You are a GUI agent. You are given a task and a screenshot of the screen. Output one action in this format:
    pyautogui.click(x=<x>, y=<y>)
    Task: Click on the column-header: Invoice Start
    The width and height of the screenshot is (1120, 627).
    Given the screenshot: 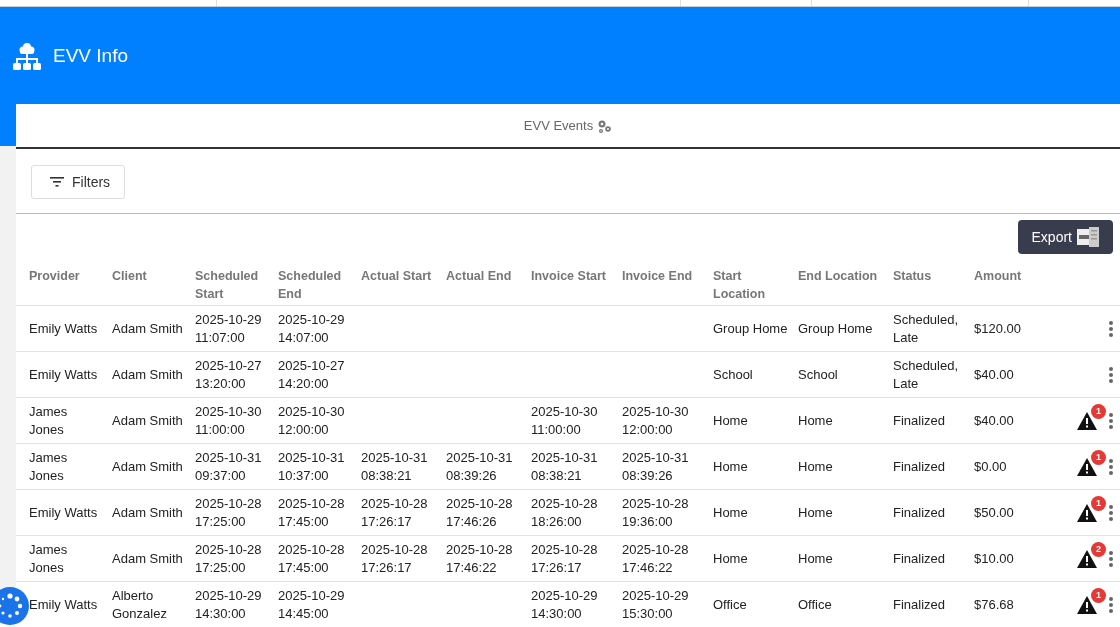 What is the action you would take?
    pyautogui.click(x=569, y=276)
    